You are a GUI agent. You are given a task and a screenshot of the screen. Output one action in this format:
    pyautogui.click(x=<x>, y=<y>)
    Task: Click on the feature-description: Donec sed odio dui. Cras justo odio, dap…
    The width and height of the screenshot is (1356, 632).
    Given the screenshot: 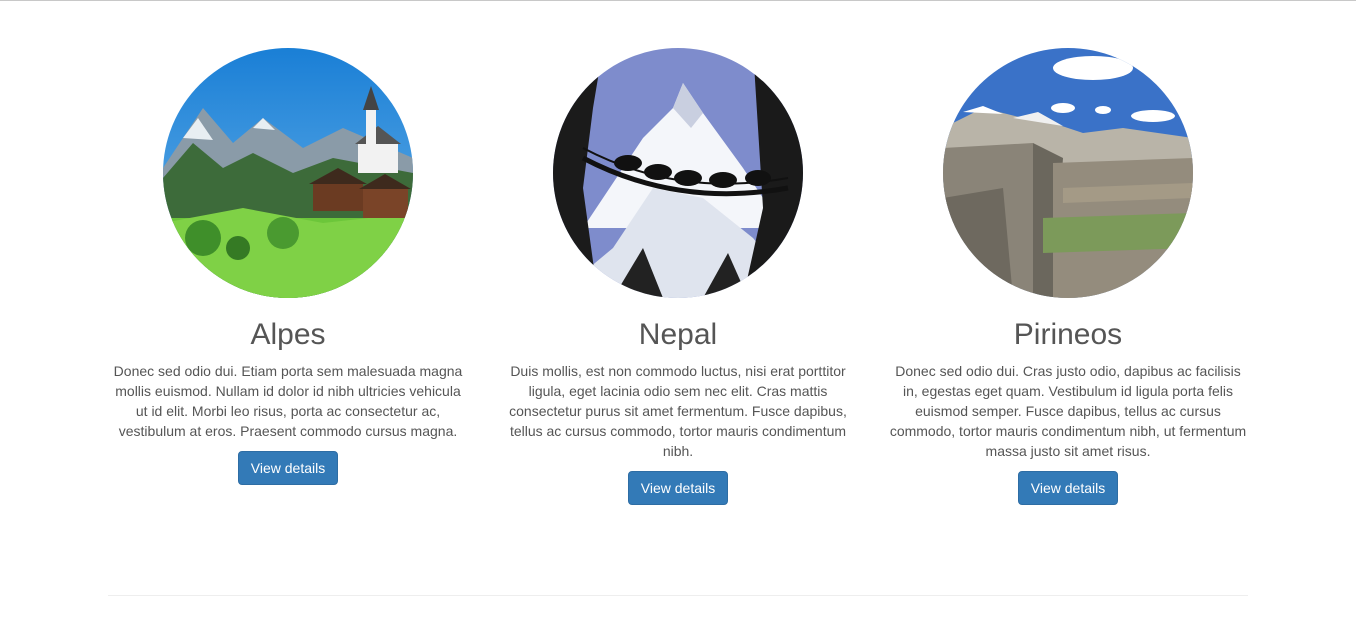 What is the action you would take?
    pyautogui.click(x=1068, y=411)
    